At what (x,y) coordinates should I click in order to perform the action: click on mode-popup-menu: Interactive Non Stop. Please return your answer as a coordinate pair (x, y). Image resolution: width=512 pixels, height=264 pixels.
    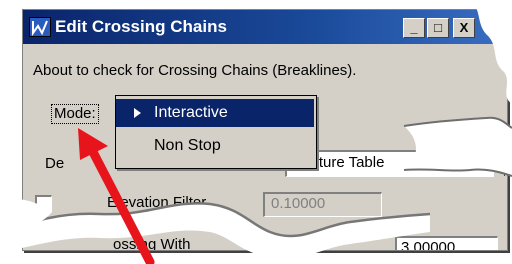
    Looking at the image, I should click on (216, 132).